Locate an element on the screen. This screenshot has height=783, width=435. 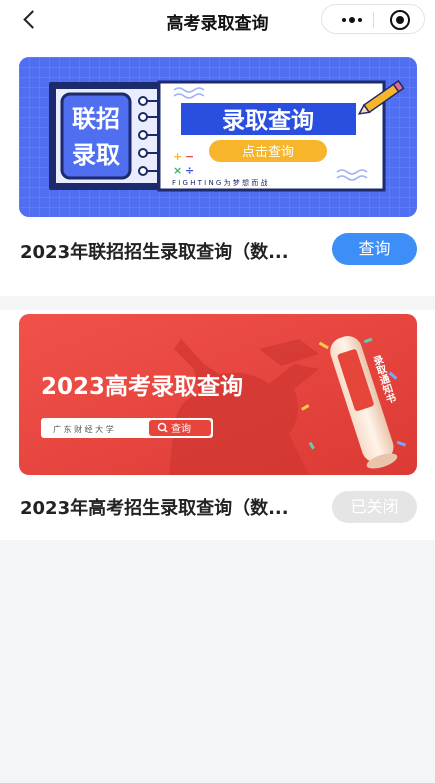
banner-search-placeholder: 广 东 财 经 大 学 is located at coordinates (83, 429).